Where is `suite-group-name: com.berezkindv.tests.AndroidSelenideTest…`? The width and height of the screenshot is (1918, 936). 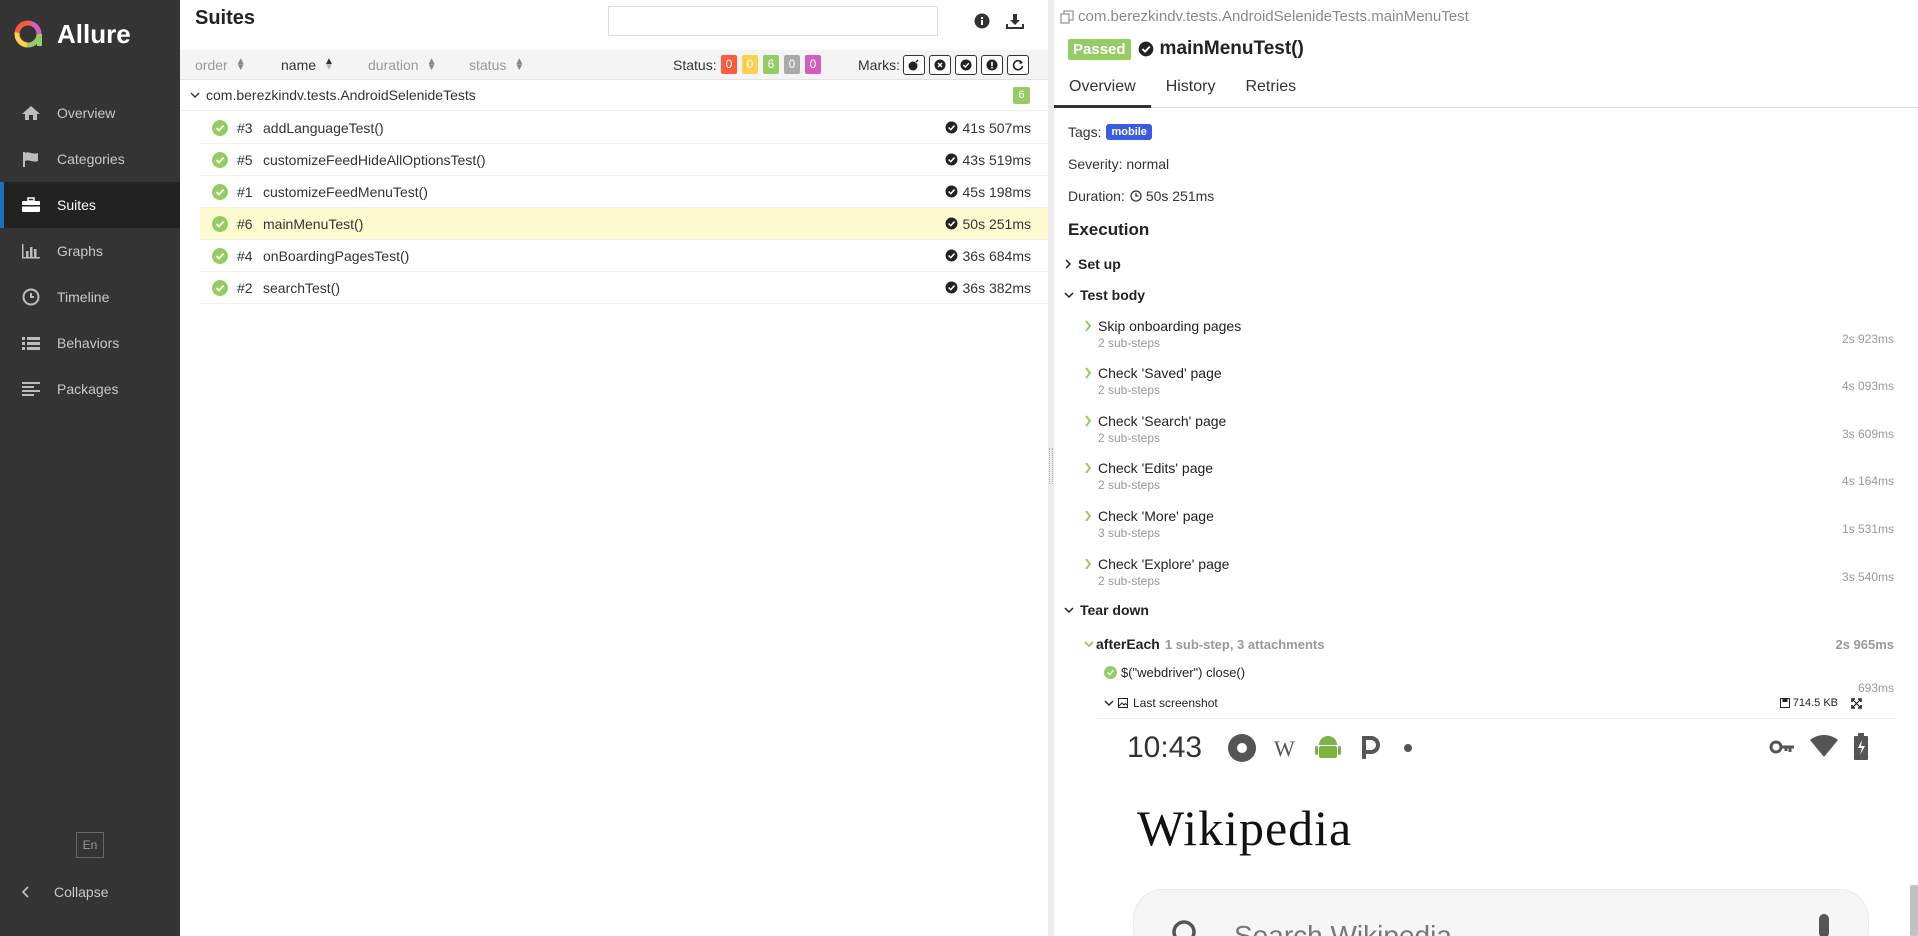
suite-group-name: com.berezkindv.tests.AndroidSelenideTest… is located at coordinates (341, 95).